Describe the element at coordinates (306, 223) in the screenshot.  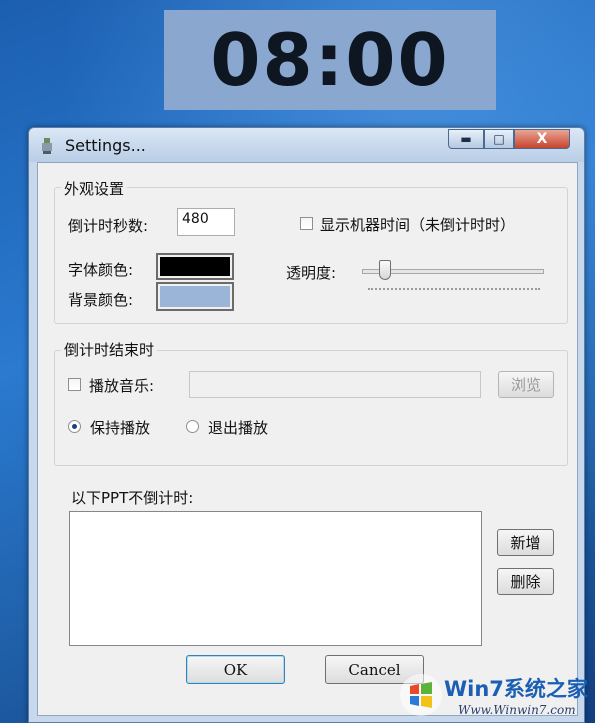
I see `show-machine-time-checkbox` at that location.